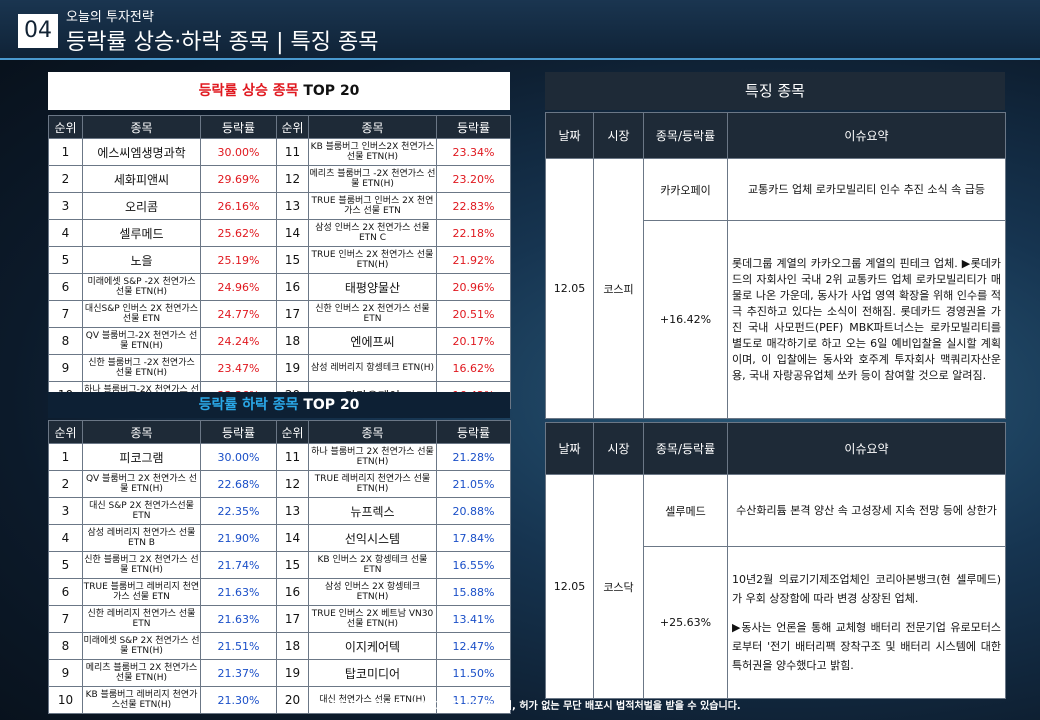 This screenshot has width=1040, height=720. I want to click on cell-stock: 세화피앤씨, so click(141, 179).